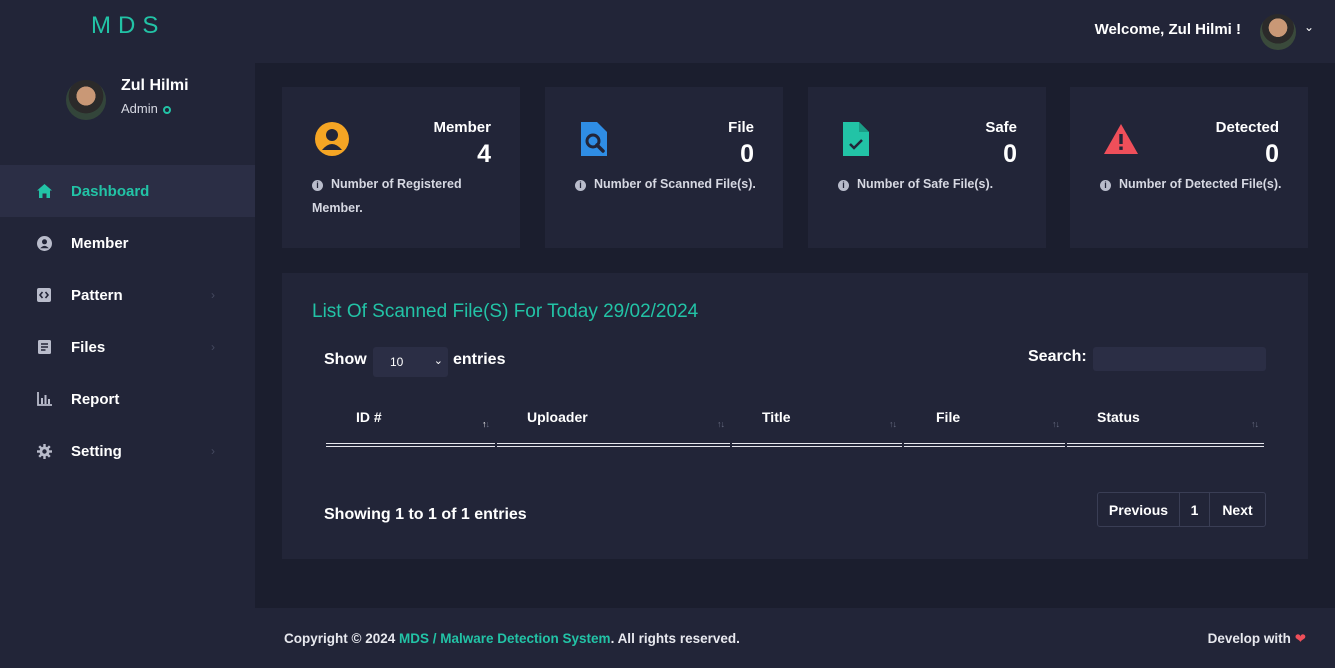 The width and height of the screenshot is (1335, 668). I want to click on card-description-text: Number of Detected File(s)., so click(1200, 184).